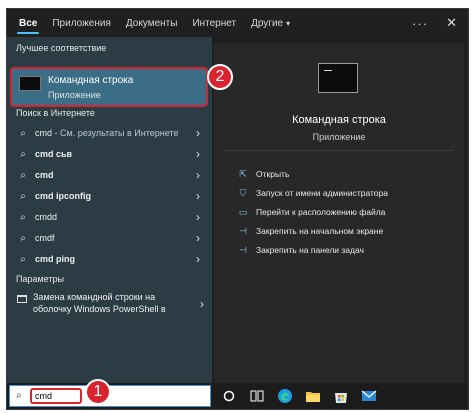 This screenshot has height=413, width=474. What do you see at coordinates (310, 250) in the screenshot?
I see `action-pin-to-taskbar-label: Закрепить на панели задач` at bounding box center [310, 250].